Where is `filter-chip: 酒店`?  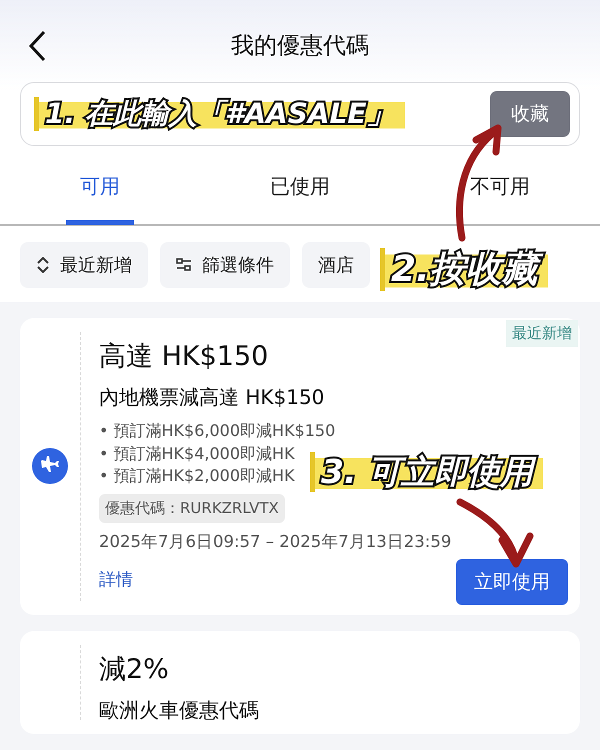 filter-chip: 酒店 is located at coordinates (336, 265).